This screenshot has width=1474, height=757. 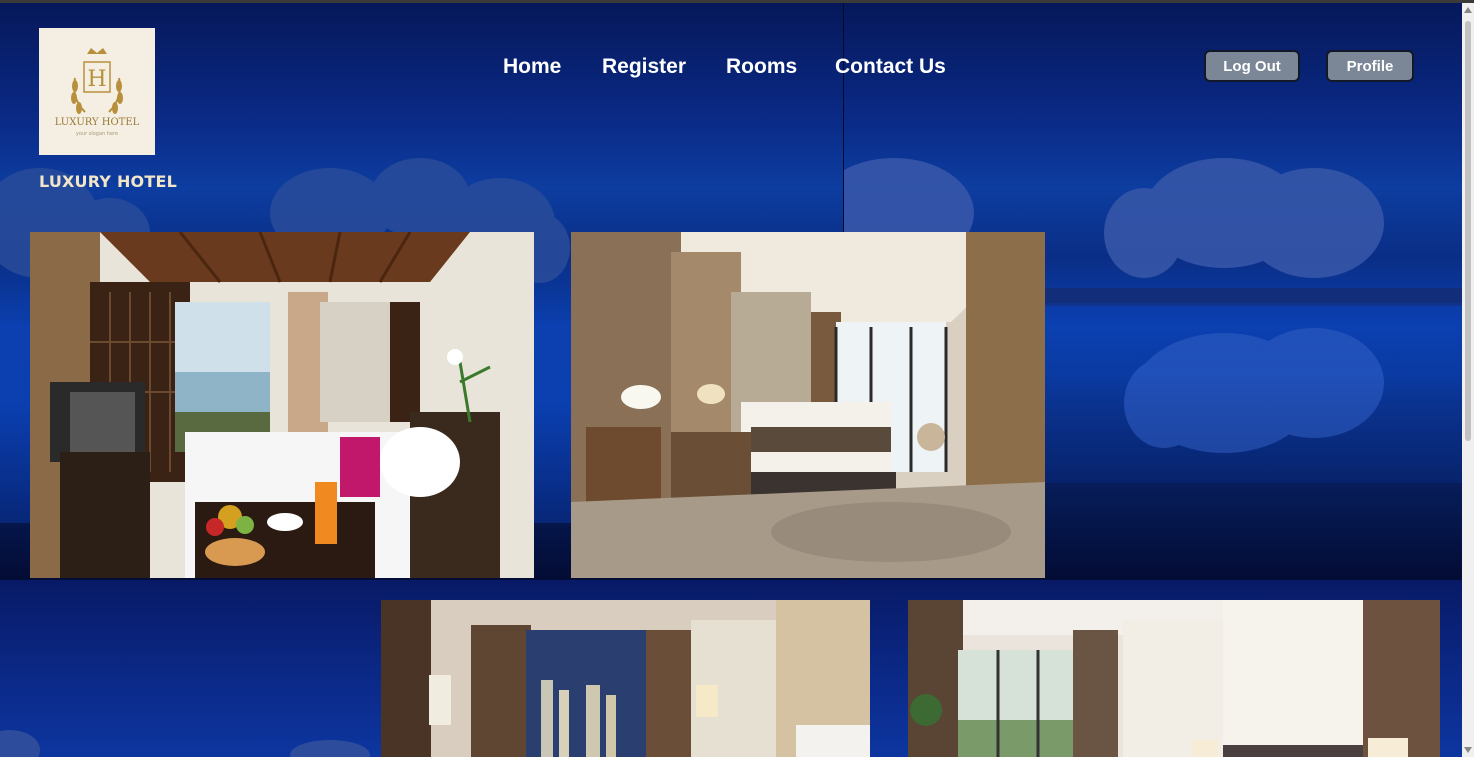 I want to click on room-photo-modern, so click(x=808, y=405).